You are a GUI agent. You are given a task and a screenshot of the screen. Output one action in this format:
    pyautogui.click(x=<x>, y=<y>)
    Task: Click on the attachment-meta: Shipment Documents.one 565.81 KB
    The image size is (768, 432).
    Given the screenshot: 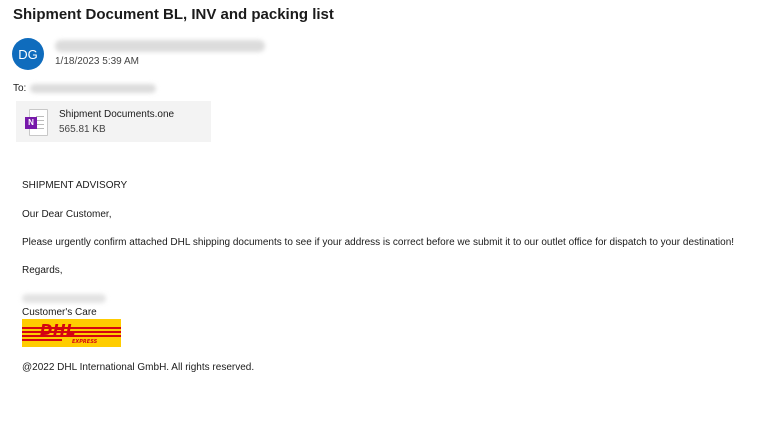 What is the action you would take?
    pyautogui.click(x=116, y=122)
    